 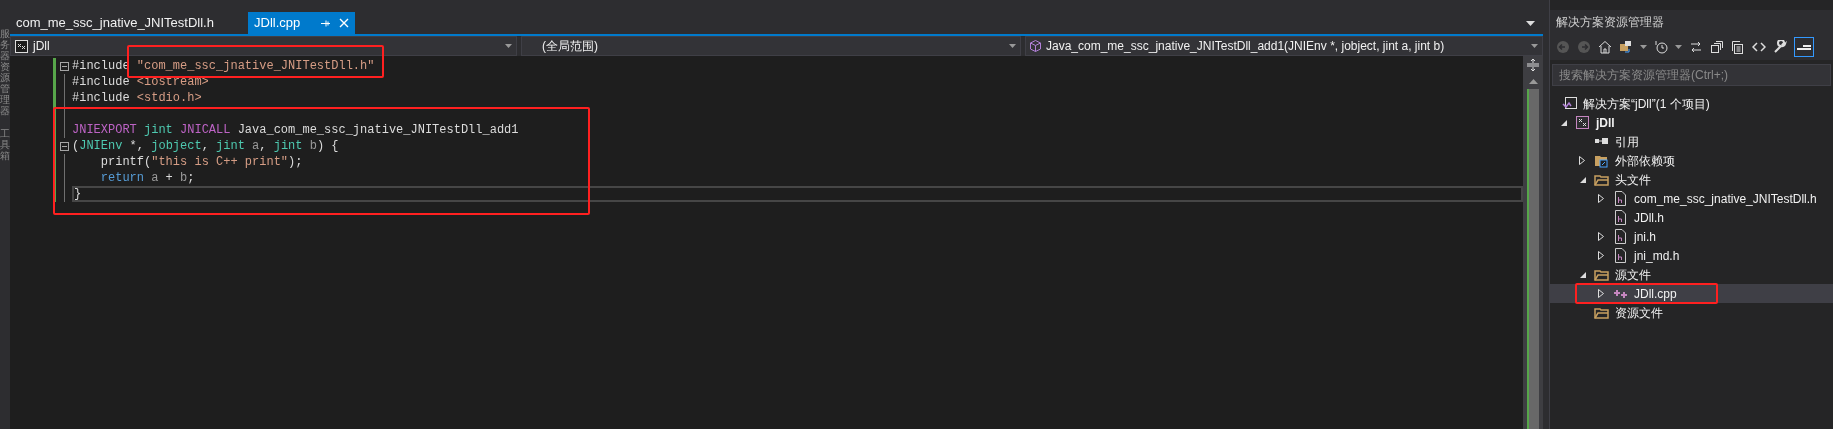 What do you see at coordinates (1533, 242) in the screenshot?
I see `scrollbar` at bounding box center [1533, 242].